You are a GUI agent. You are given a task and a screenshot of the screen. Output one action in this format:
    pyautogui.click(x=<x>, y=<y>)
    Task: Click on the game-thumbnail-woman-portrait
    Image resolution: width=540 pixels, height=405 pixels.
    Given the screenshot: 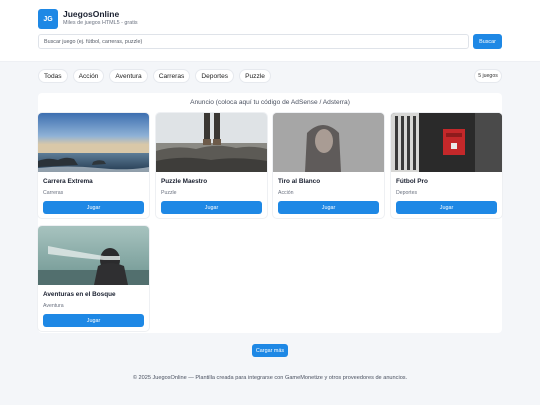 What is the action you would take?
    pyautogui.click(x=328, y=142)
    